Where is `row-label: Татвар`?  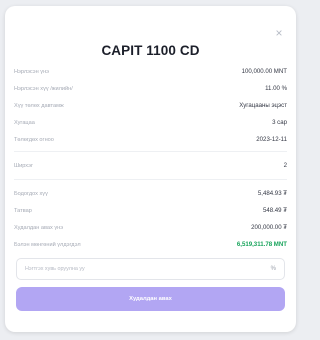 row-label: Татвар is located at coordinates (23, 210).